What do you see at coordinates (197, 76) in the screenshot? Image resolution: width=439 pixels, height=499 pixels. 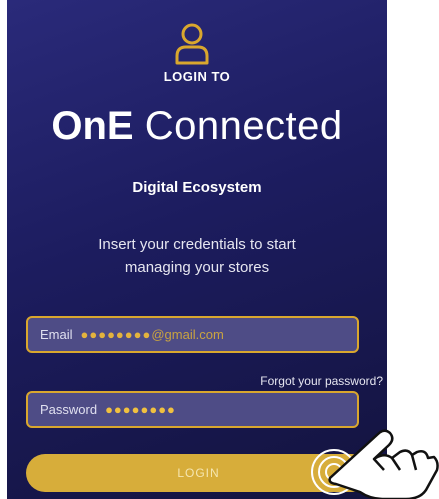 I see `login-to-label: LOGIN TO` at bounding box center [197, 76].